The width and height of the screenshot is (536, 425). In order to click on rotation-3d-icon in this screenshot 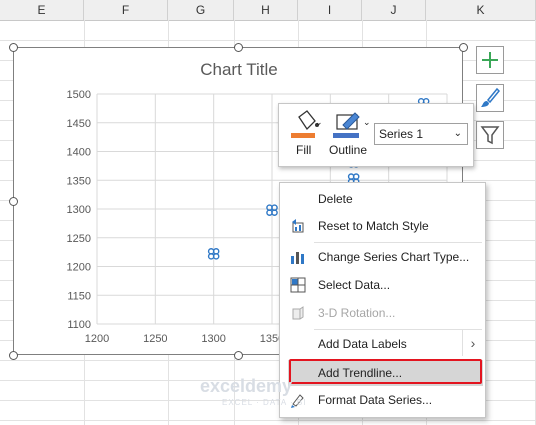, I will do `click(298, 313)`.